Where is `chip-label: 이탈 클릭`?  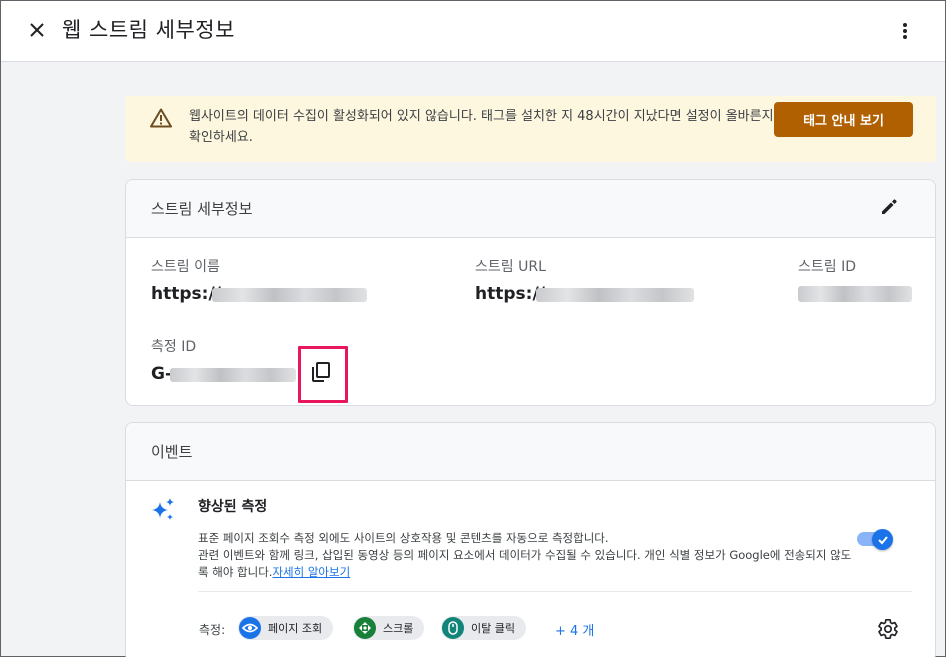 chip-label: 이탈 클릭 is located at coordinates (493, 628).